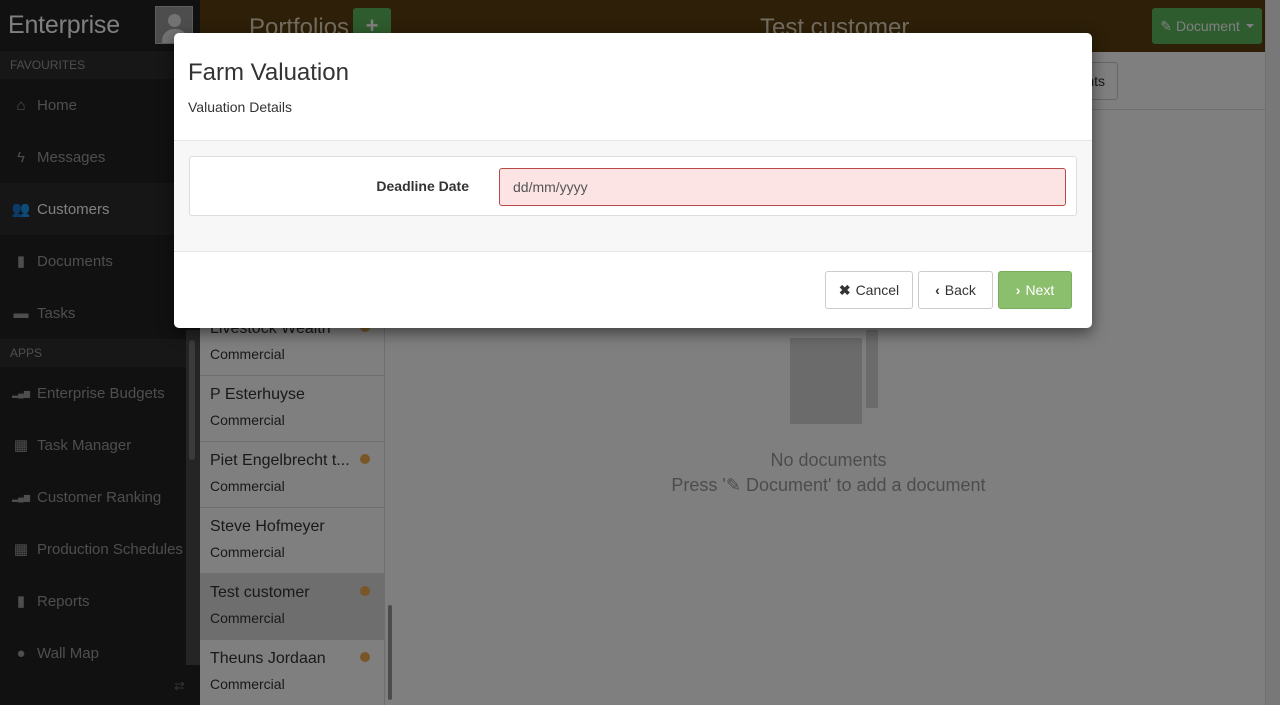 This screenshot has height=705, width=1280. Describe the element at coordinates (937, 290) in the screenshot. I see `chevron-left-icon: ‹` at that location.